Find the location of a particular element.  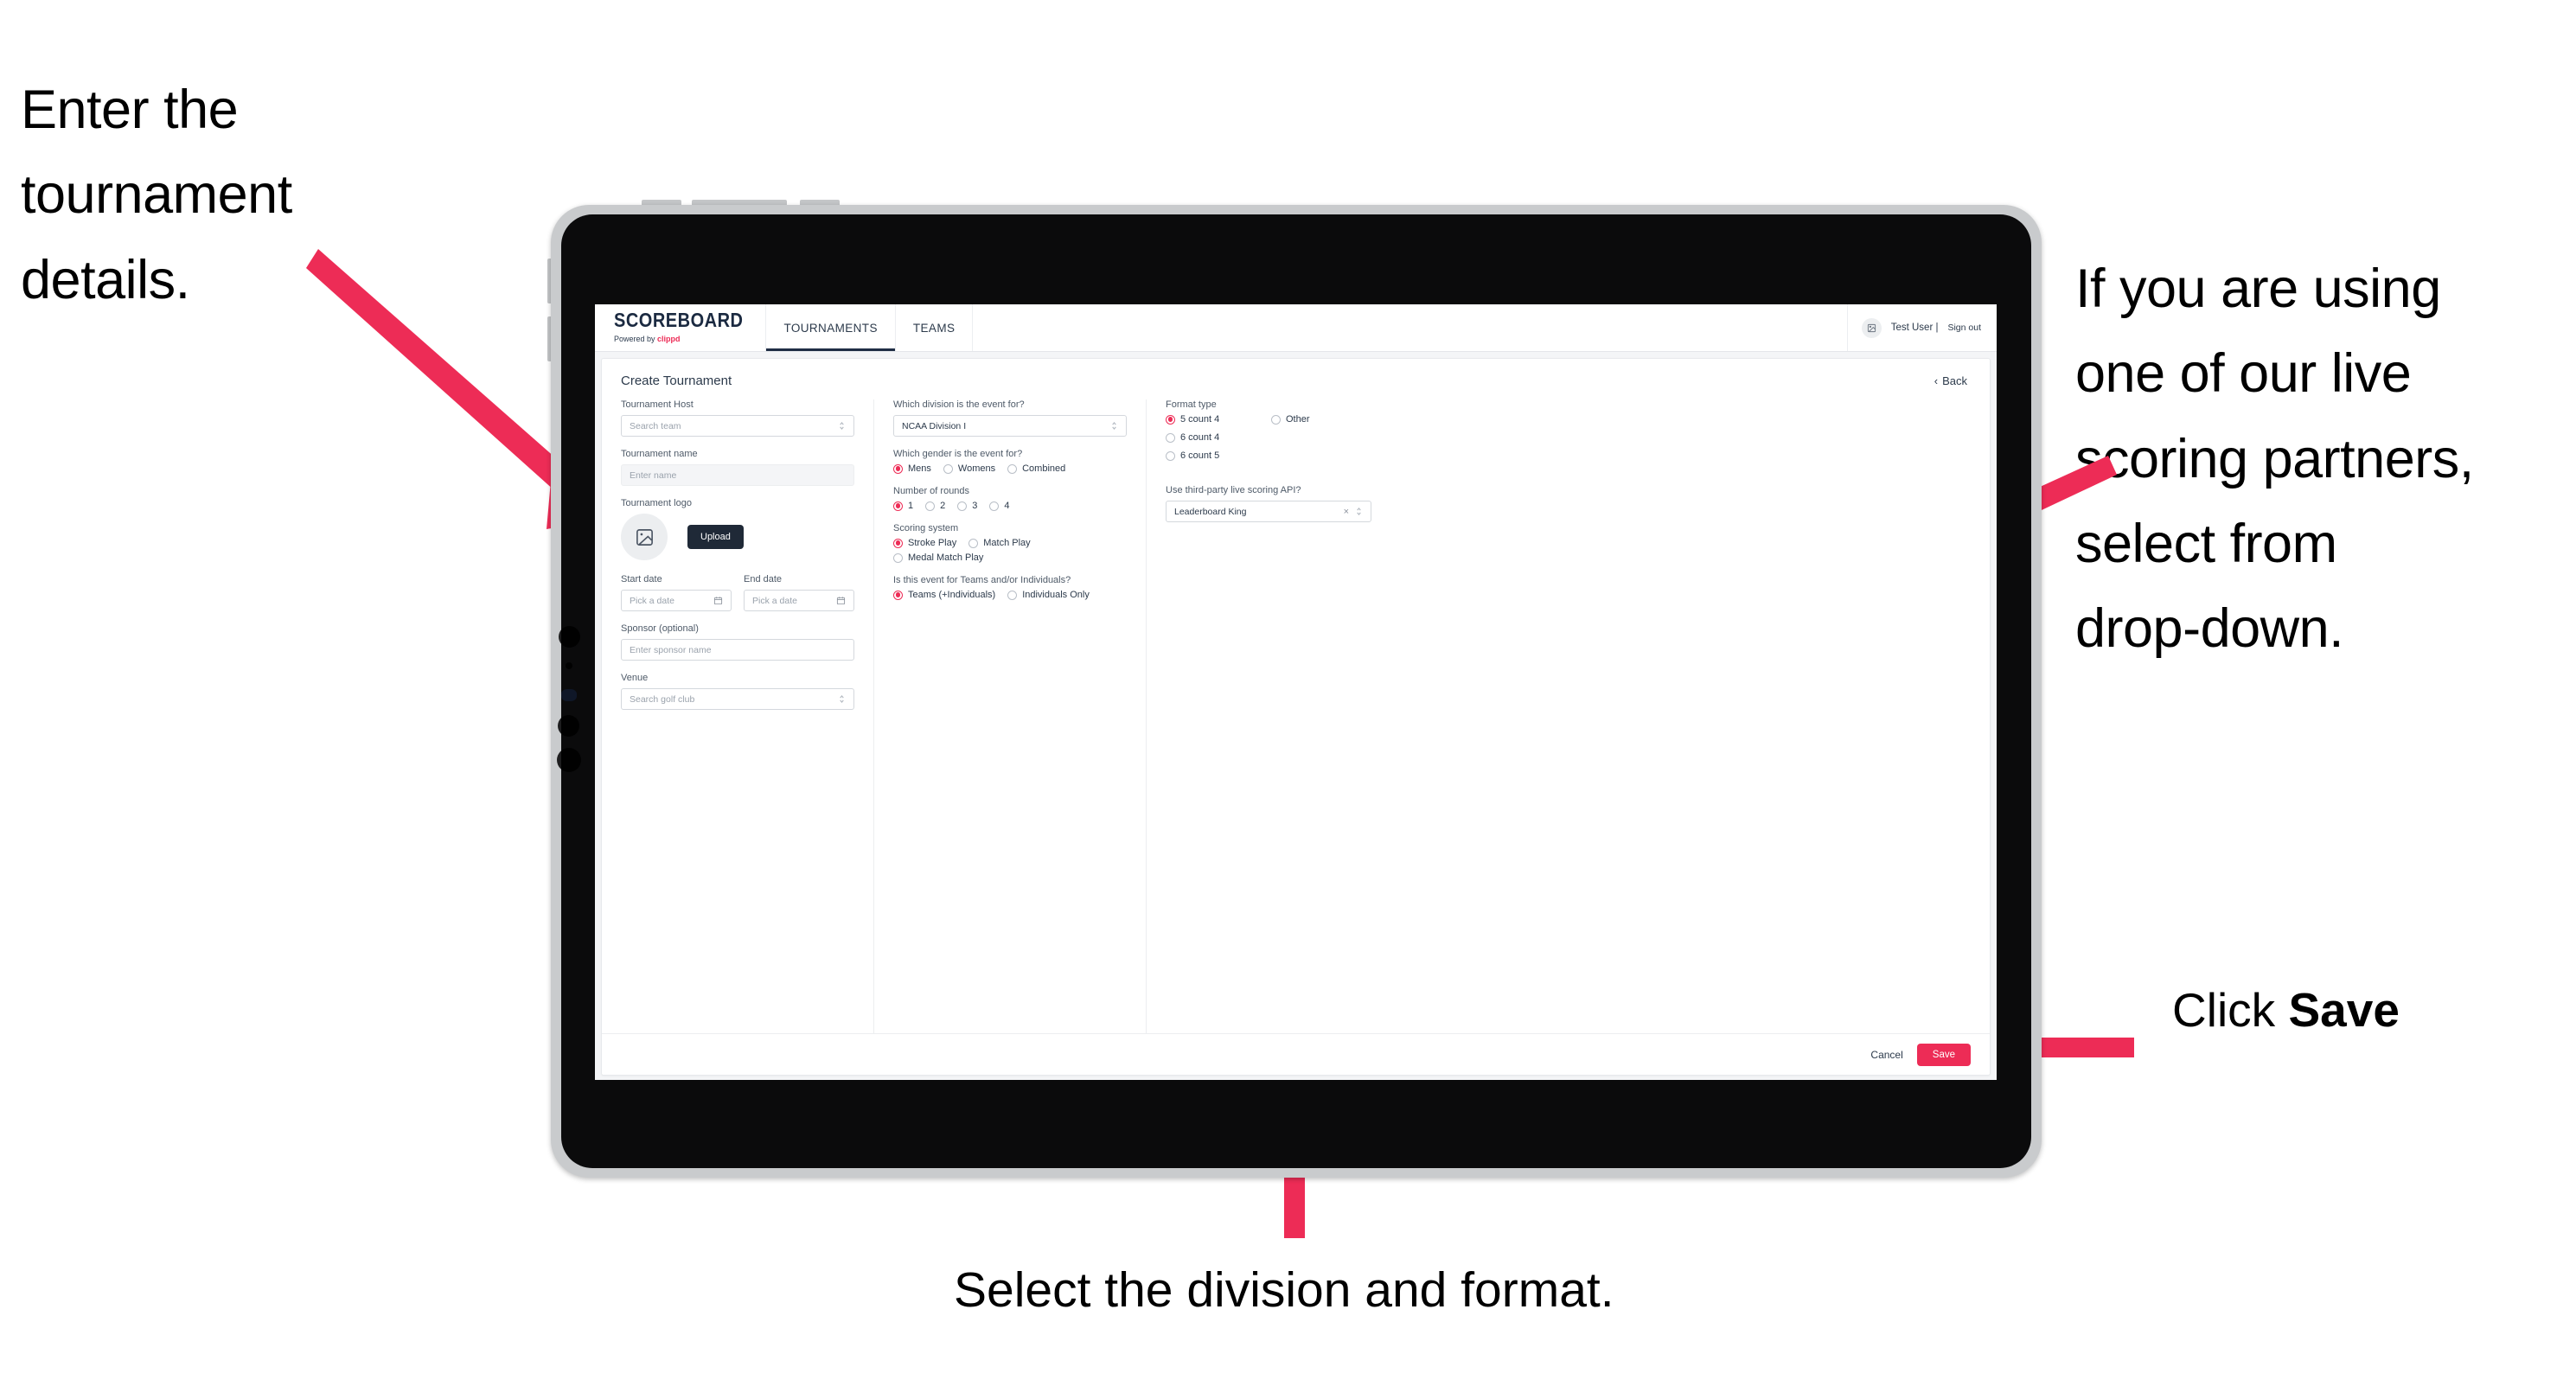

header-user-area: Test User | Sign out is located at coordinates (1923, 327).